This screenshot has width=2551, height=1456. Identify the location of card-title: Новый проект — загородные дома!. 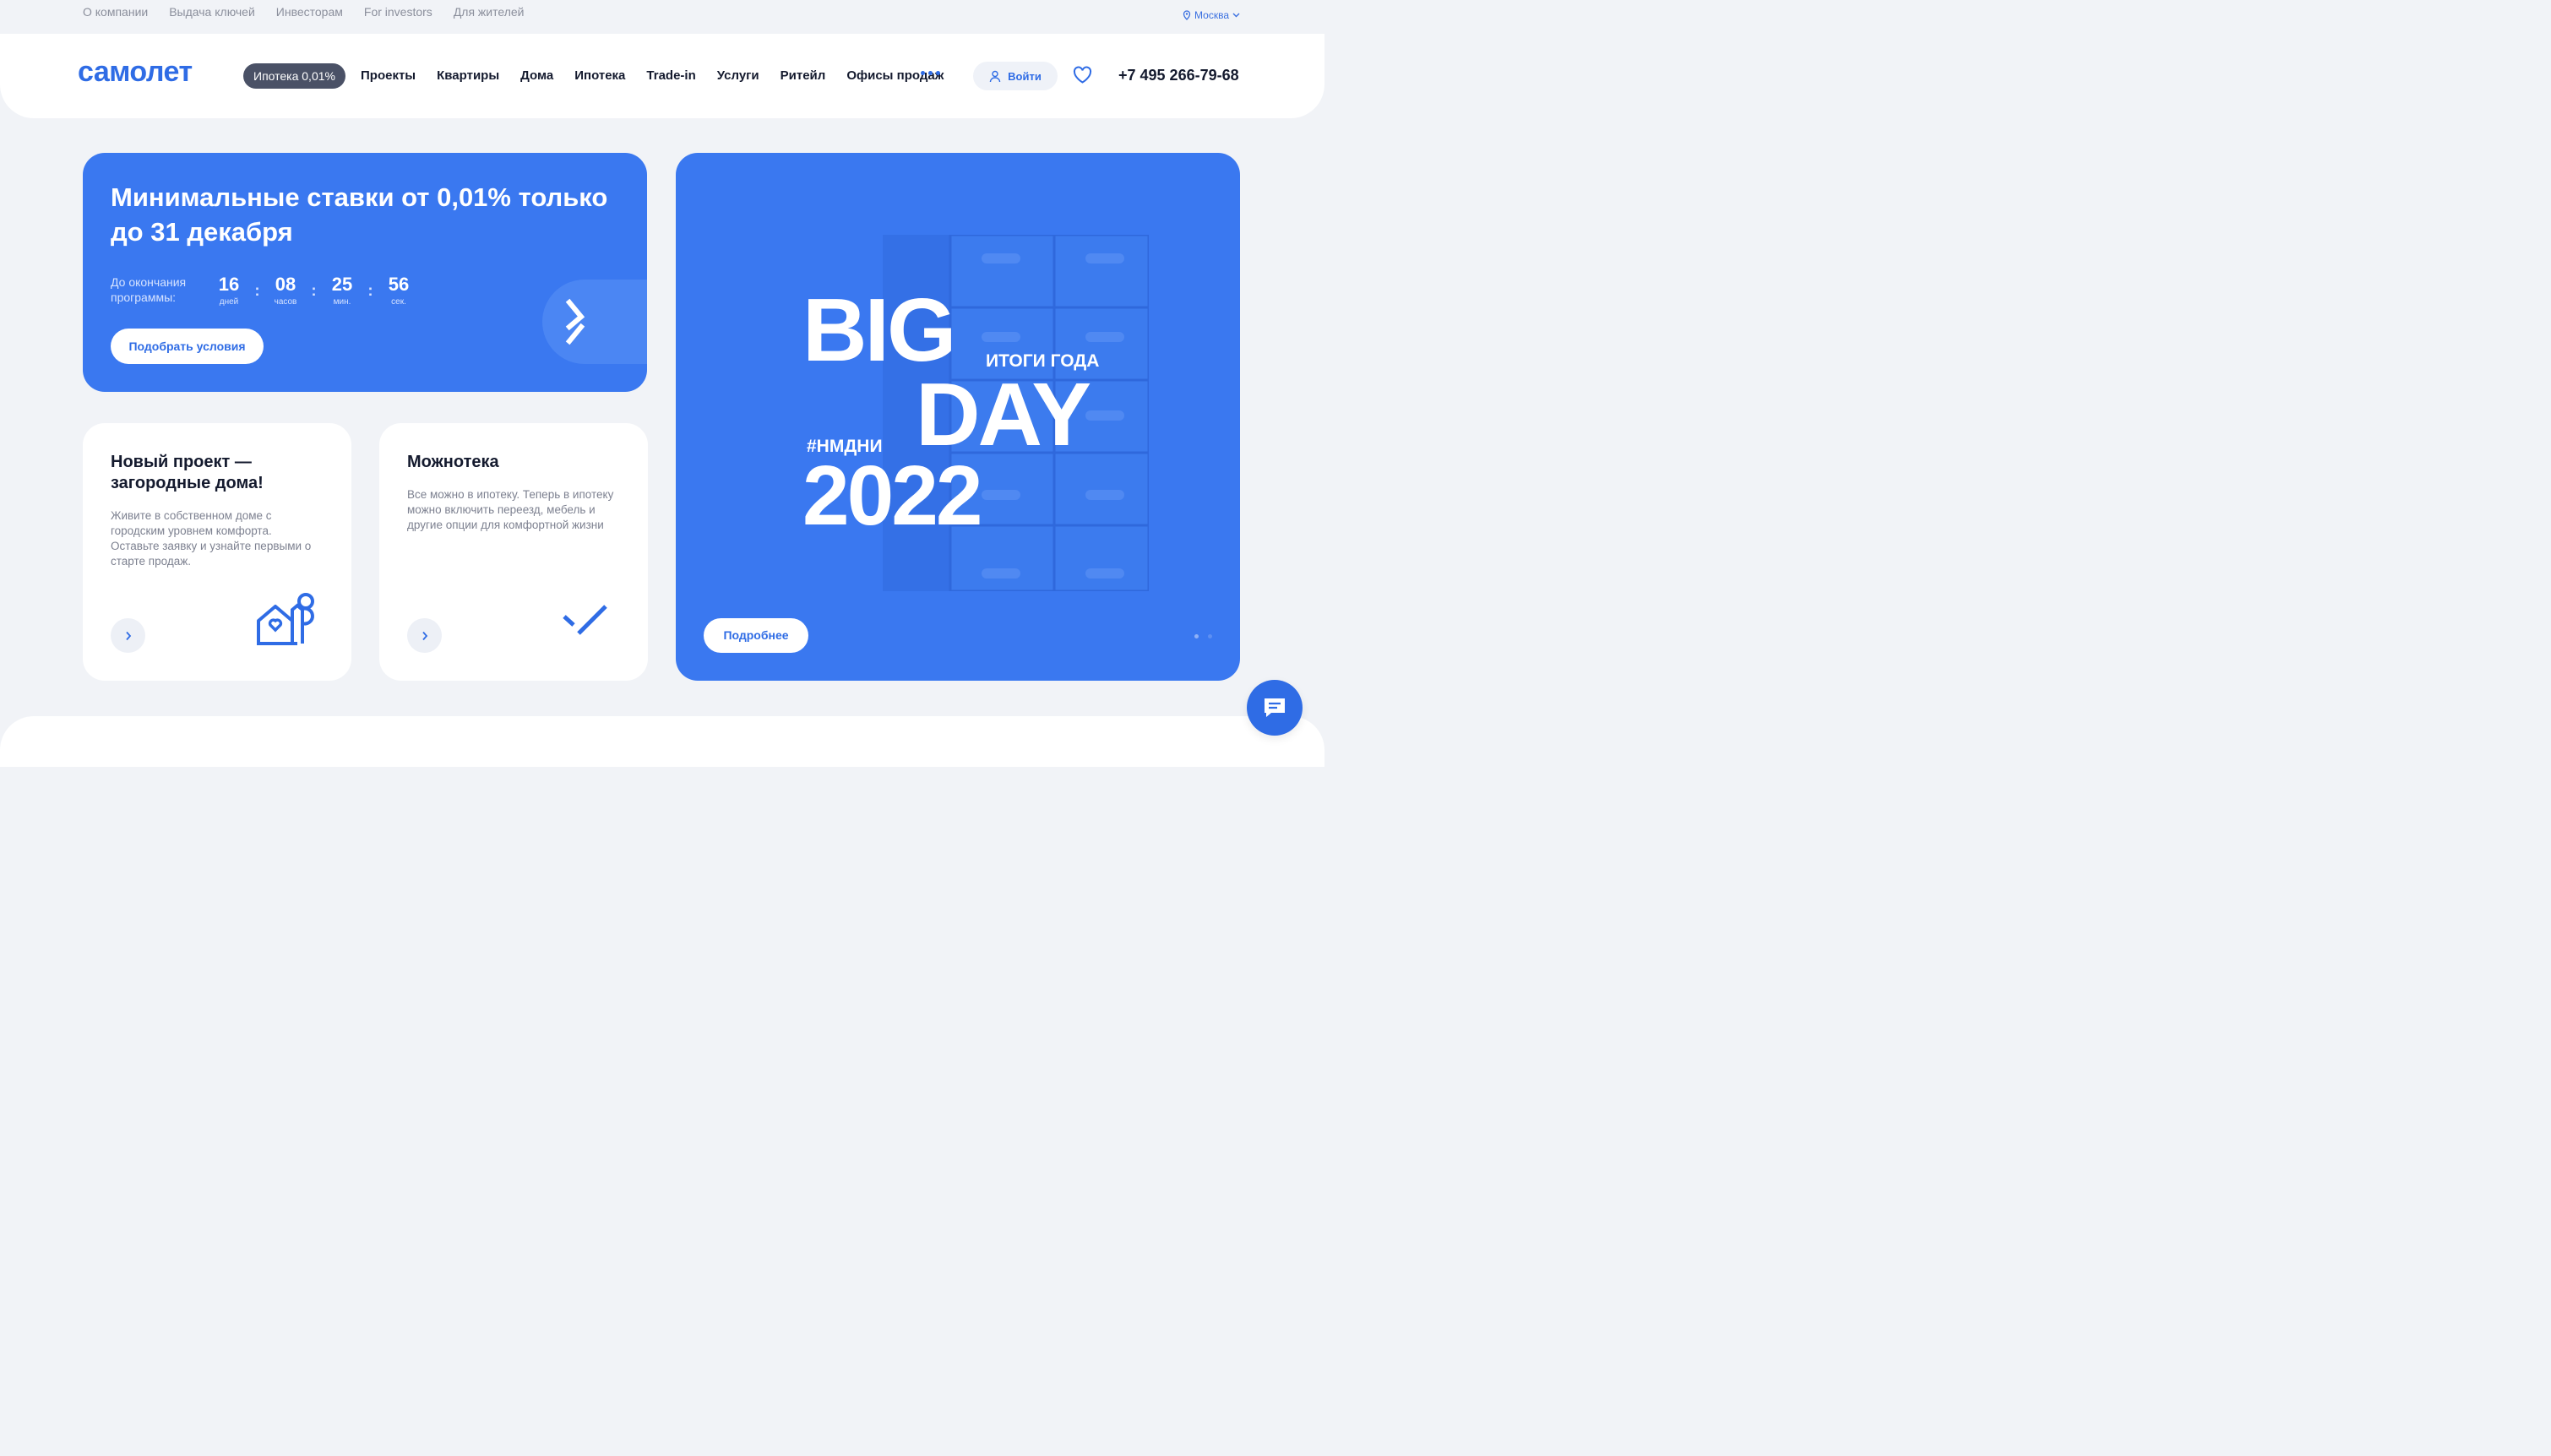
(187, 472).